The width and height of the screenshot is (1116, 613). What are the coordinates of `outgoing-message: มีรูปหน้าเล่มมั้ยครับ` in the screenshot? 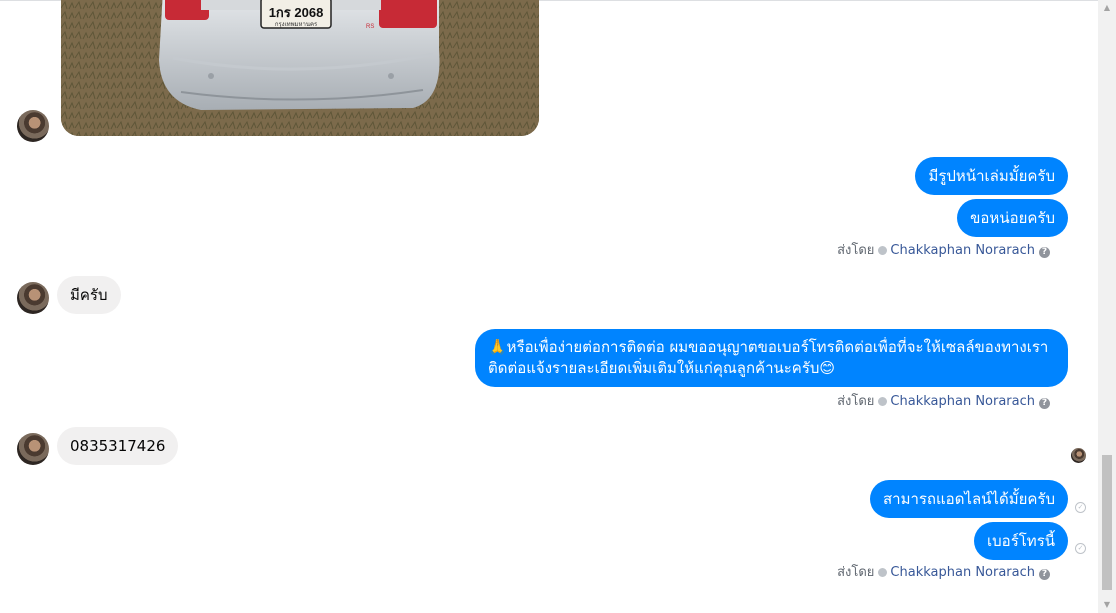 It's located at (991, 176).